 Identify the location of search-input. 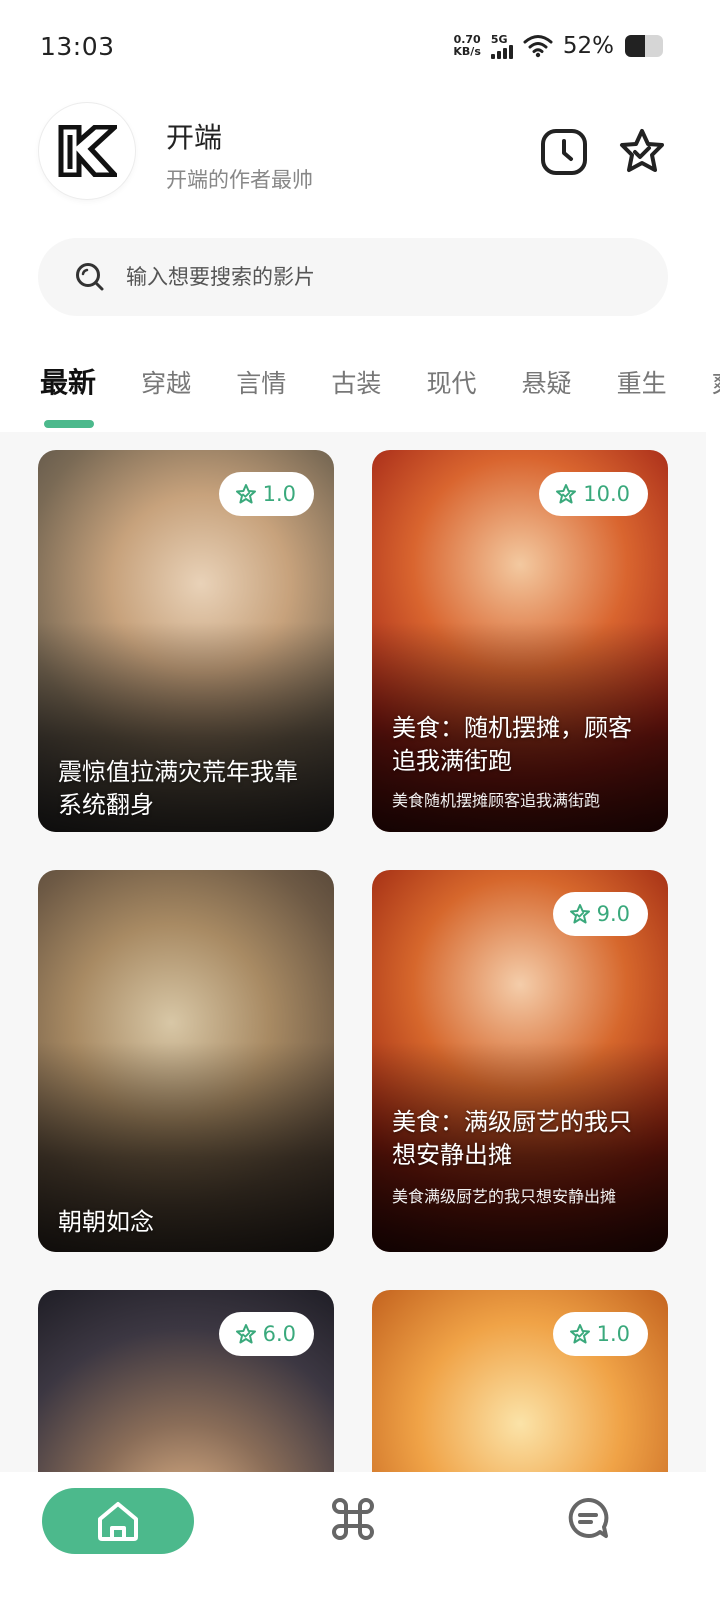
(366, 277).